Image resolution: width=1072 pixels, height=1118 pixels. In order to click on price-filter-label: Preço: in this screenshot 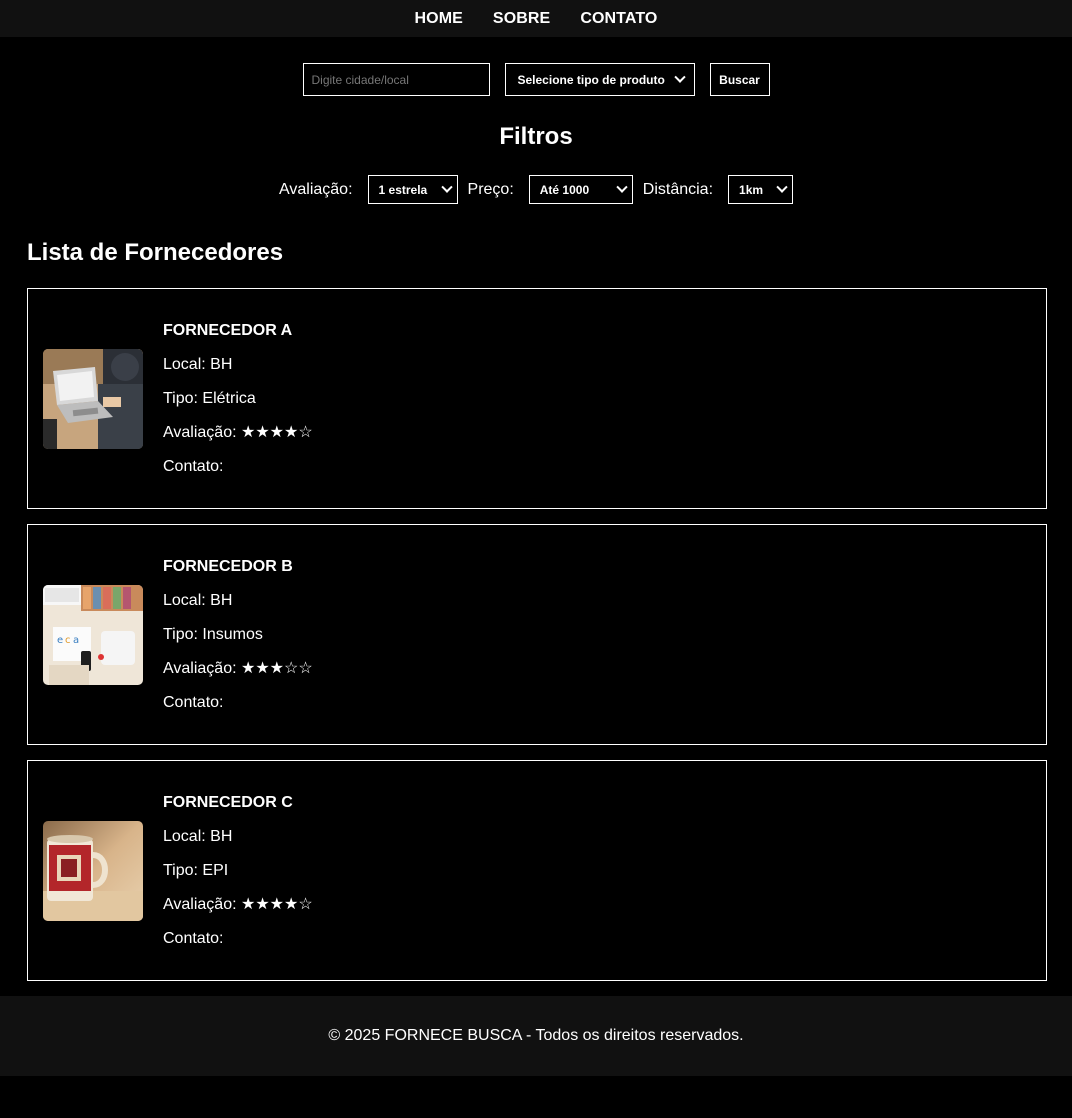, I will do `click(490, 189)`.